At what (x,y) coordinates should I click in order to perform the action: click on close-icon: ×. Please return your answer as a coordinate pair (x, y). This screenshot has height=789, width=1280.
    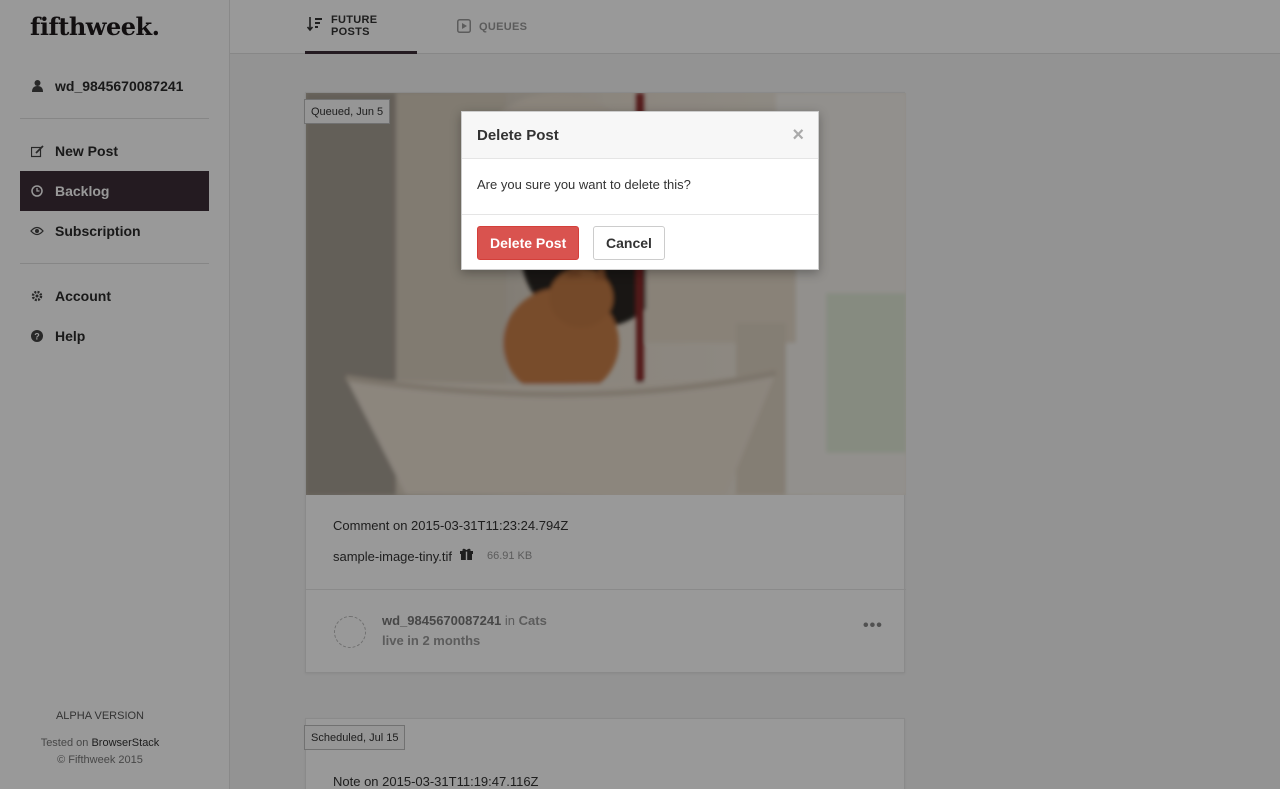
    Looking at the image, I should click on (798, 135).